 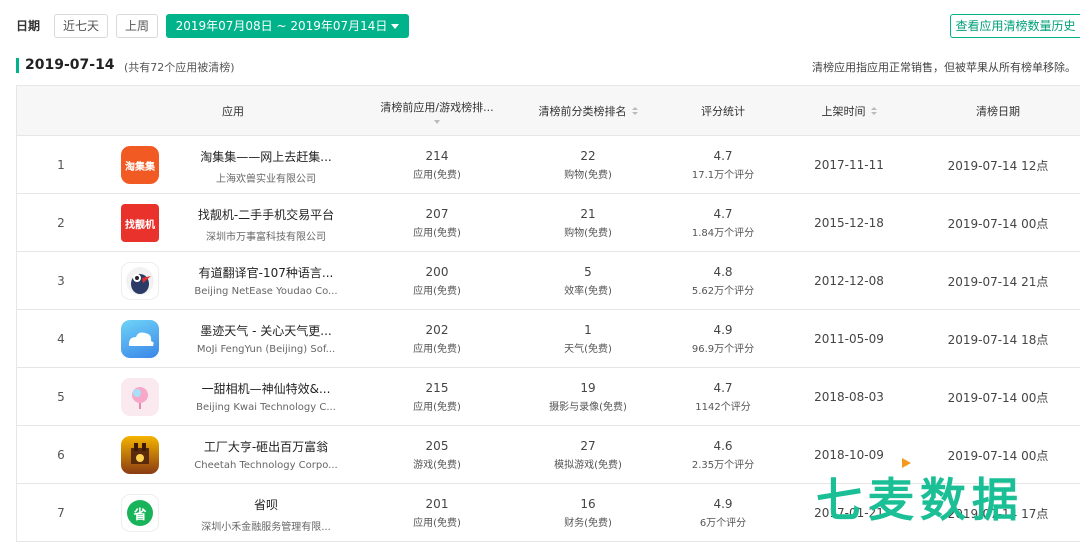 What do you see at coordinates (1015, 26) in the screenshot?
I see `history-button: 查看应用清榜数量历史` at bounding box center [1015, 26].